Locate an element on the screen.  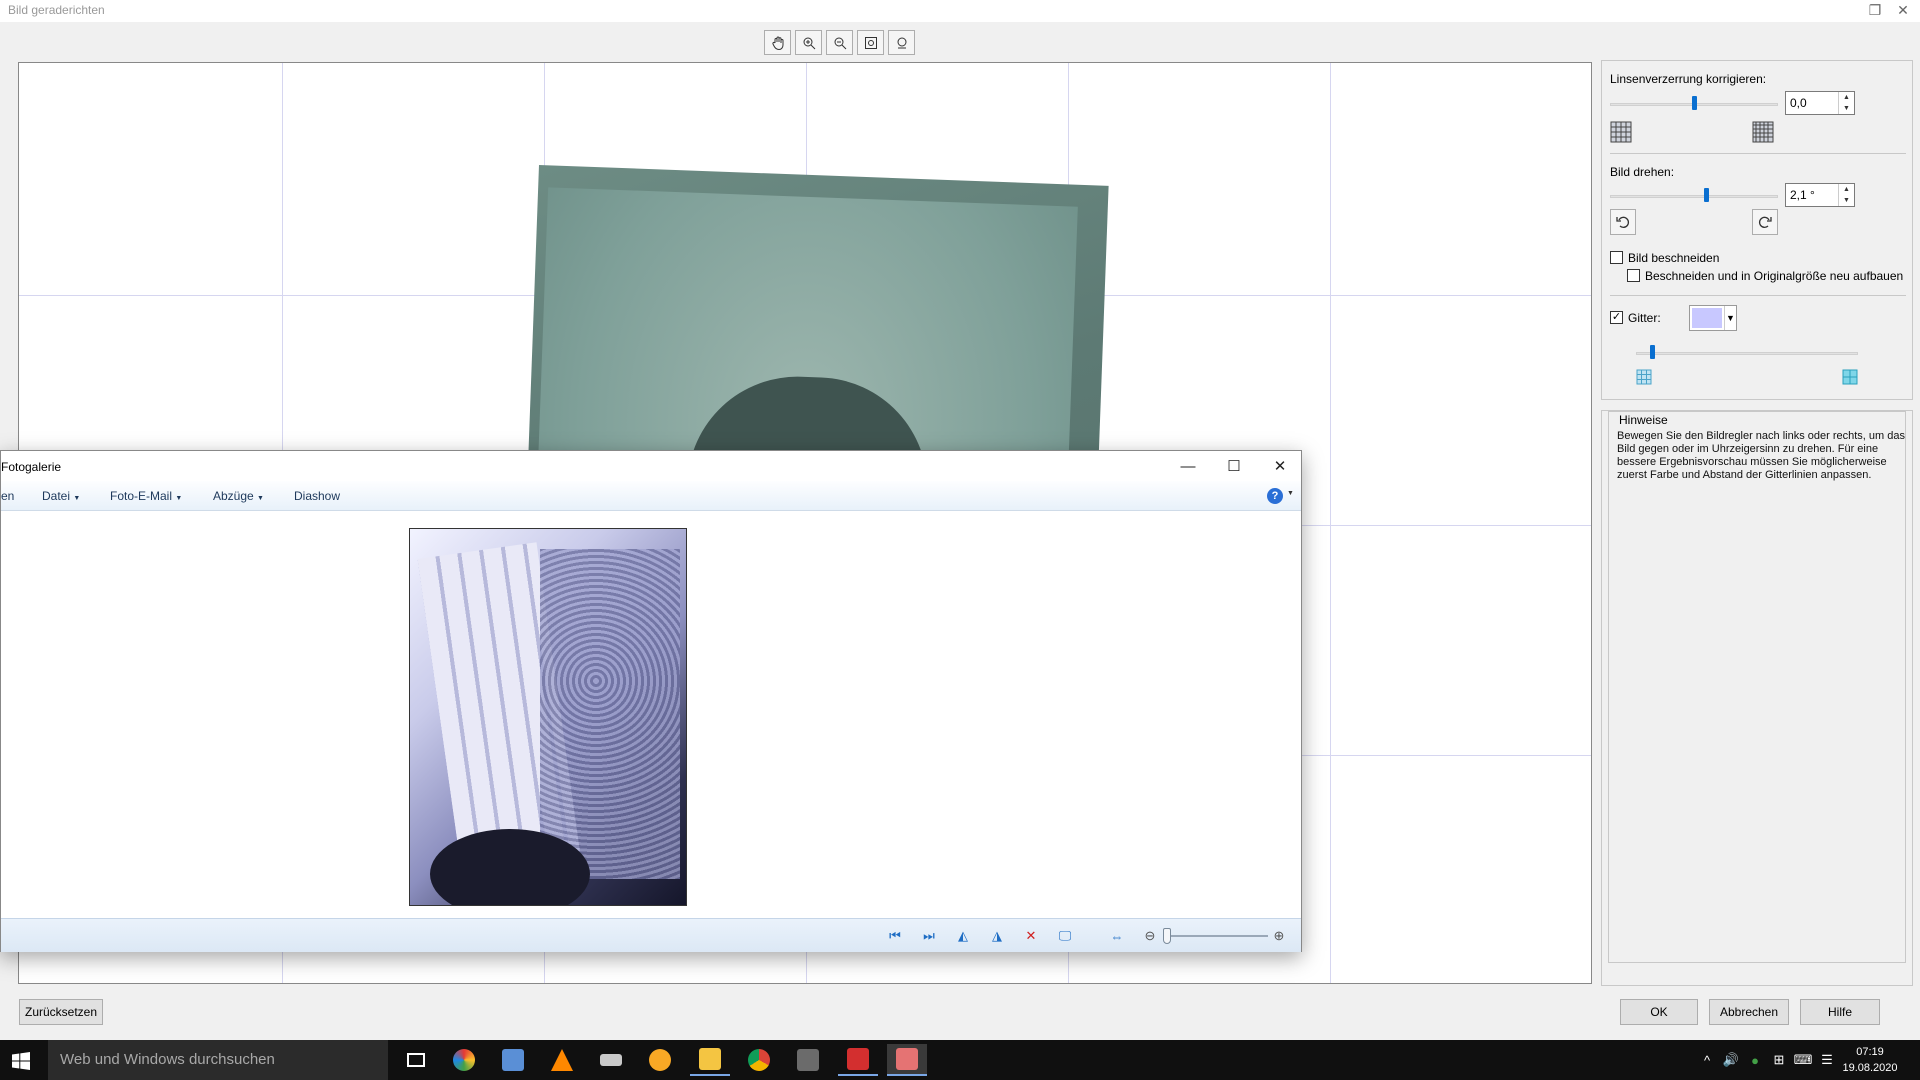
maximize-icon: ☐ is located at coordinates (1234, 466).